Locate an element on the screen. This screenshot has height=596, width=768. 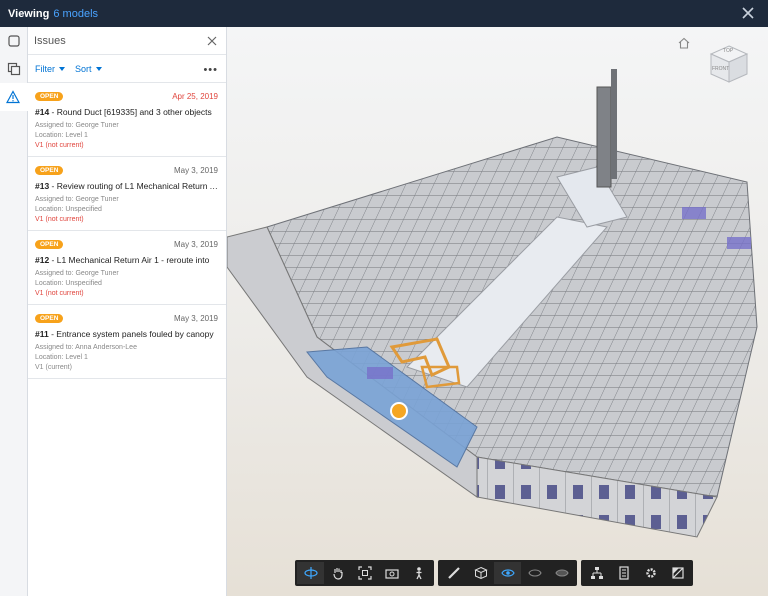
camera-button is located at coordinates (391, 573).